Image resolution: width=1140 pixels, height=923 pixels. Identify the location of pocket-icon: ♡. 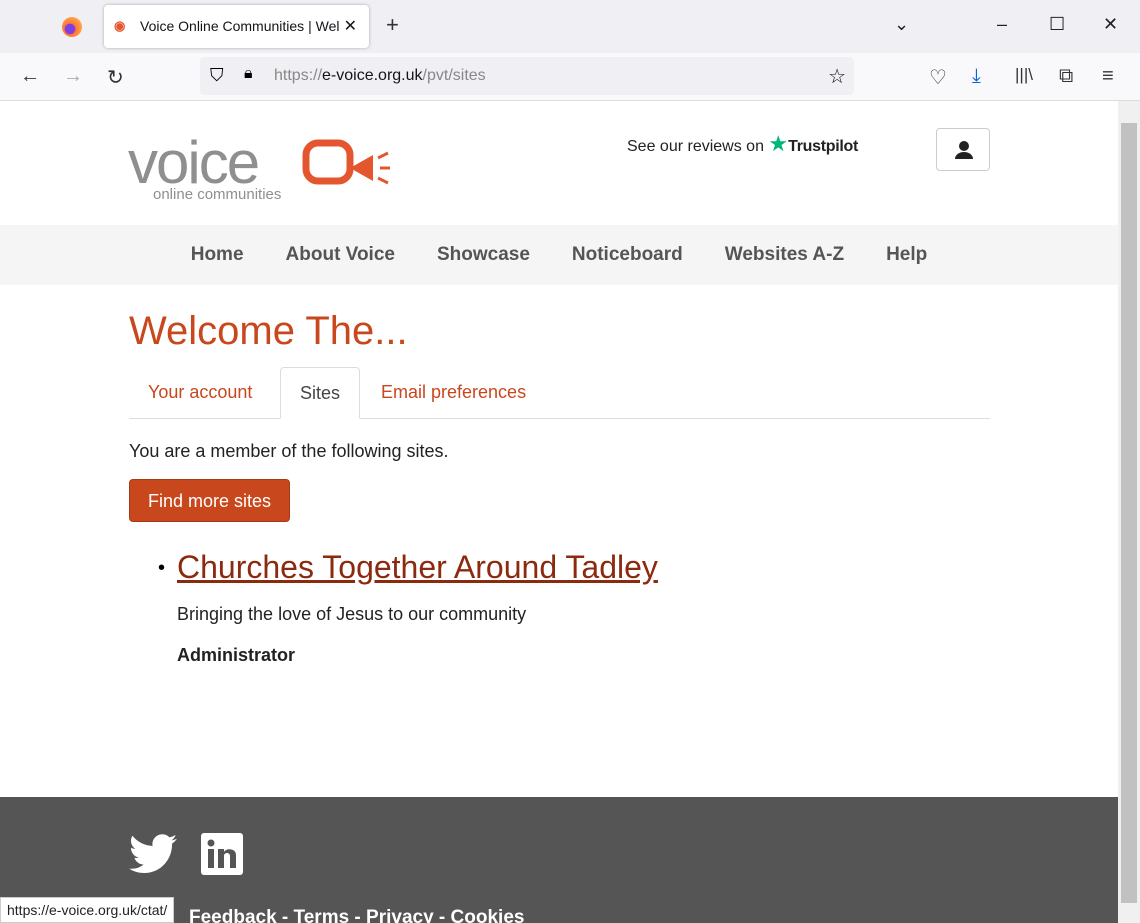
(938, 77).